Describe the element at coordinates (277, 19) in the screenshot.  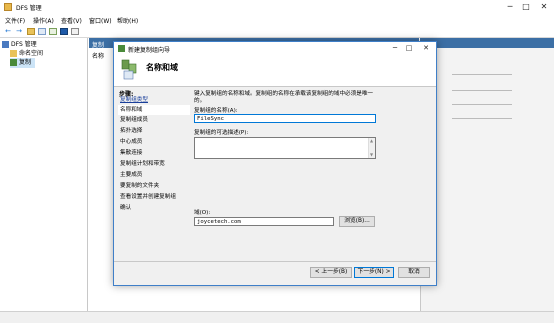
I see `menu-bar` at that location.